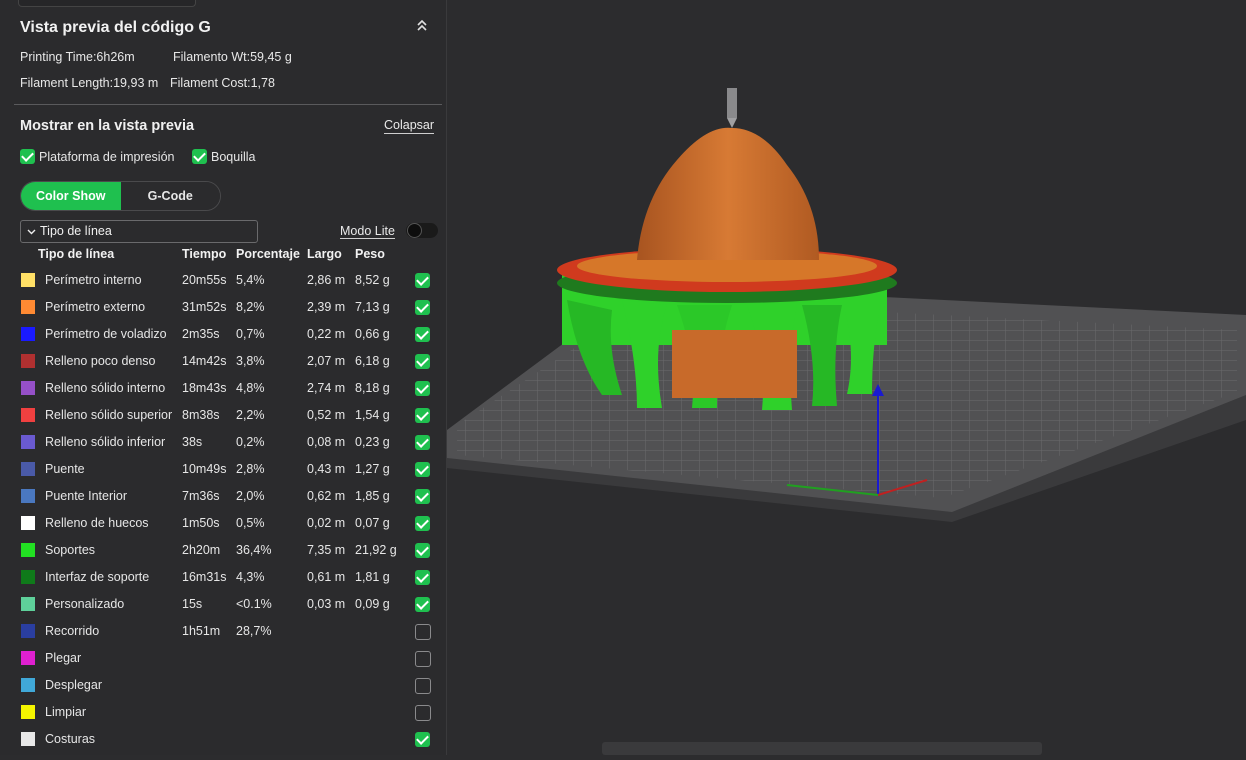  I want to click on line-type-name: Costuras, so click(70, 739).